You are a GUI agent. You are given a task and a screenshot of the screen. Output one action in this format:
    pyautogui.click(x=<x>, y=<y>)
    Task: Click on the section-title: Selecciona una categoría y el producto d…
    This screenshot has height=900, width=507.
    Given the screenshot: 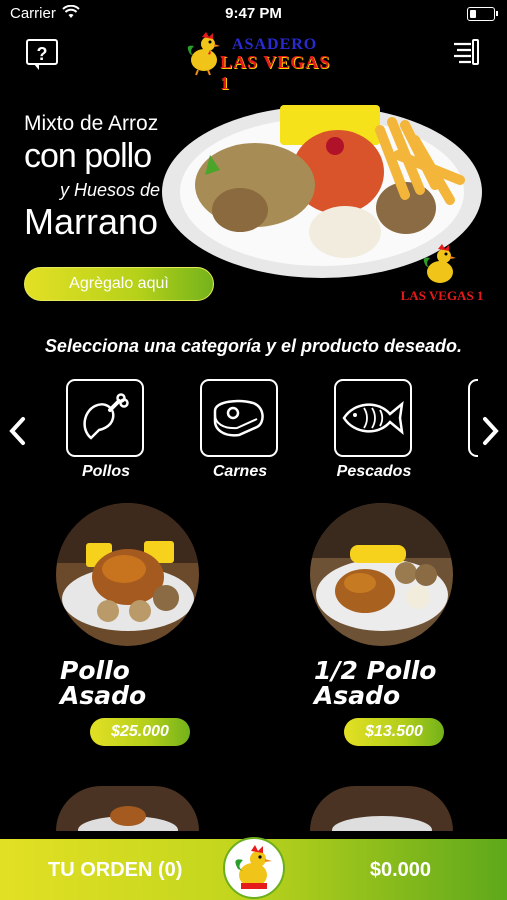 What is the action you would take?
    pyautogui.click(x=253, y=346)
    